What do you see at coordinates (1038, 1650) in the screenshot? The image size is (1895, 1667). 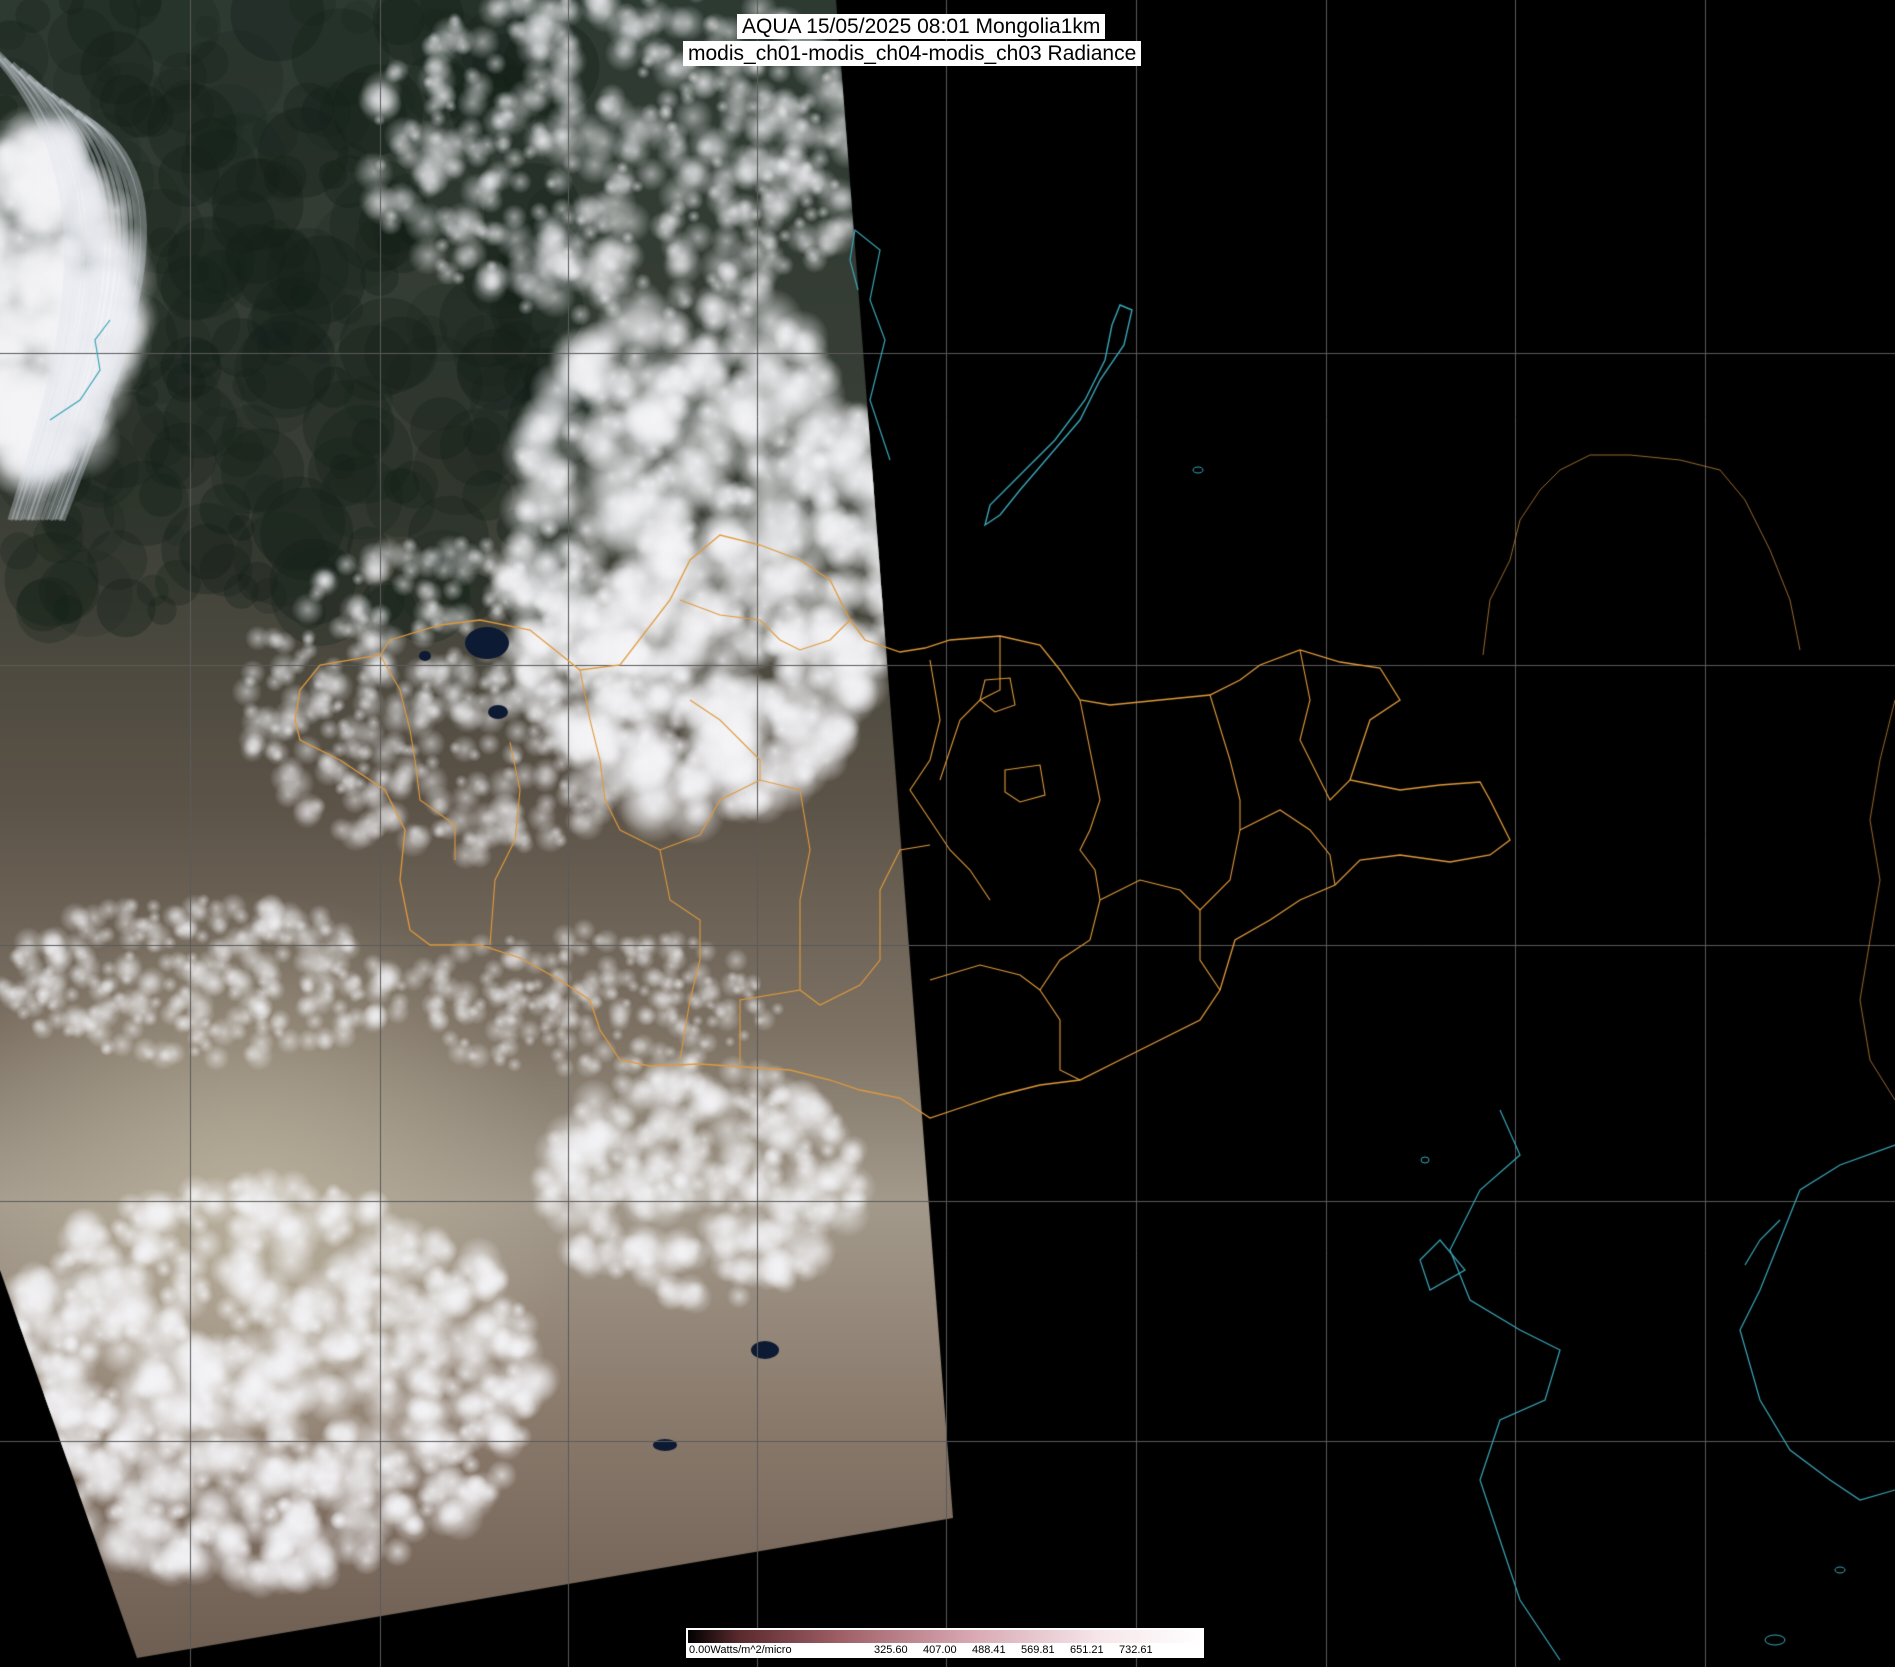 I see `colorbar-label: 569.81` at bounding box center [1038, 1650].